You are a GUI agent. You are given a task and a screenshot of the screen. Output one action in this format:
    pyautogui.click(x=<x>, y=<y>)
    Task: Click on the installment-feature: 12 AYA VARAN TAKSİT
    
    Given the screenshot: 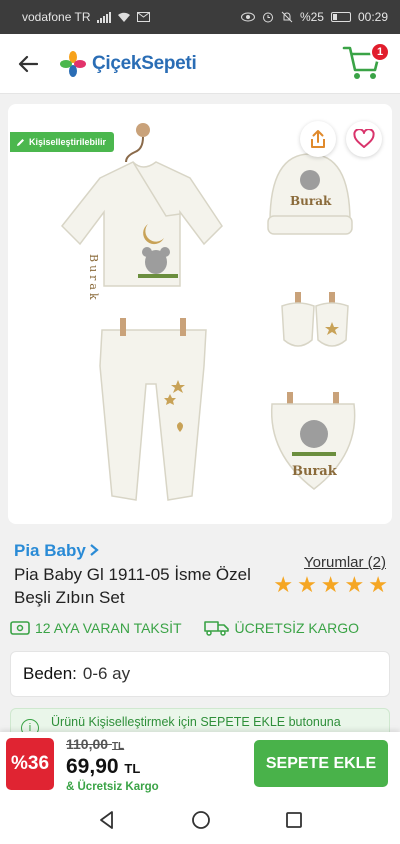 What is the action you would take?
    pyautogui.click(x=96, y=628)
    